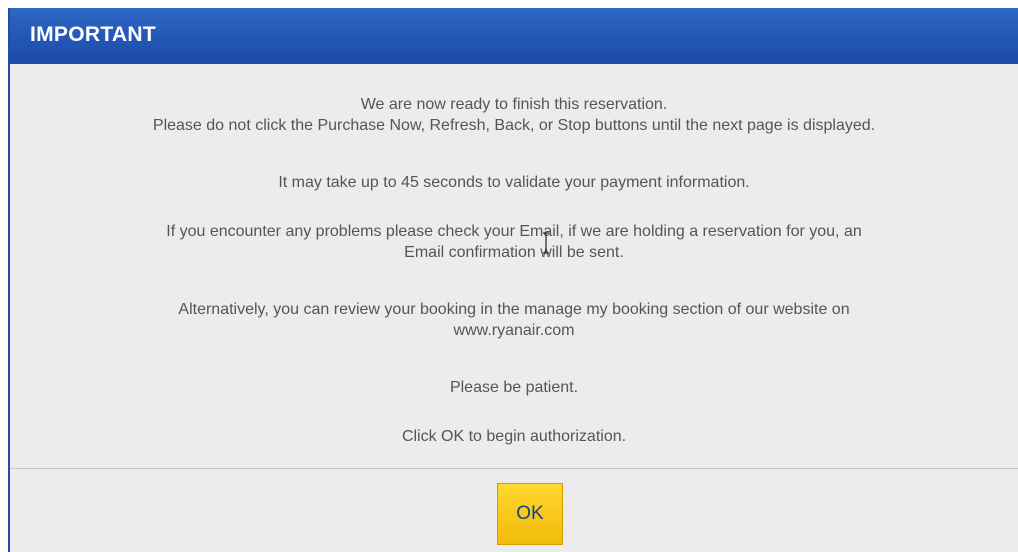  Describe the element at coordinates (93, 34) in the screenshot. I see `dialog-title: IMPORTANT` at that location.